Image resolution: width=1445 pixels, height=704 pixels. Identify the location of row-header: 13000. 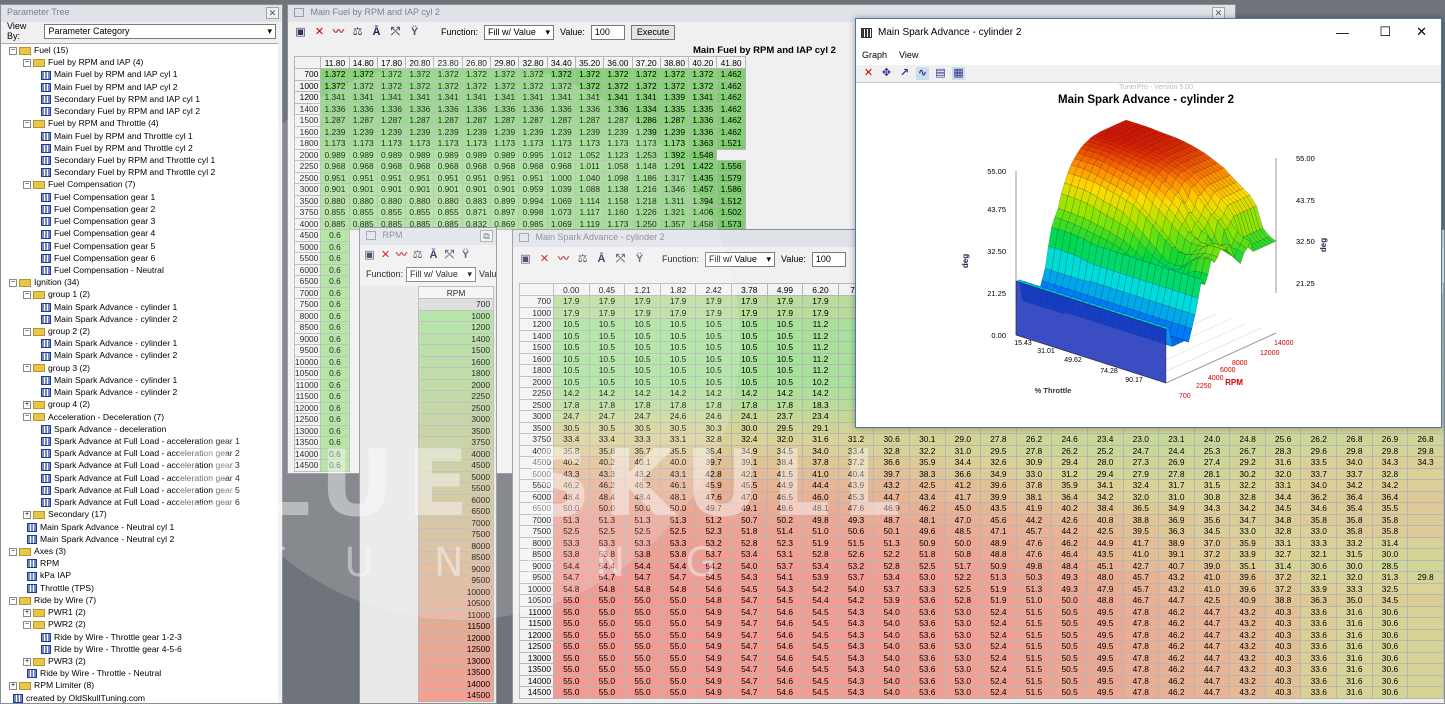
(536, 657).